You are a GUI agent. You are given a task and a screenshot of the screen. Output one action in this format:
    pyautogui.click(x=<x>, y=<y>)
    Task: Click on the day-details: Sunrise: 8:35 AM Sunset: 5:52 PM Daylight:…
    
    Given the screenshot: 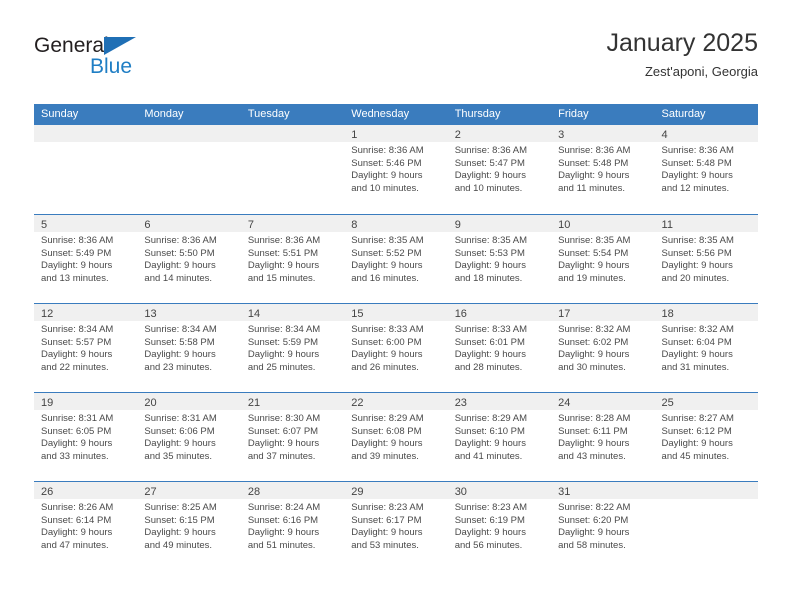 What is the action you would take?
    pyautogui.click(x=395, y=258)
    